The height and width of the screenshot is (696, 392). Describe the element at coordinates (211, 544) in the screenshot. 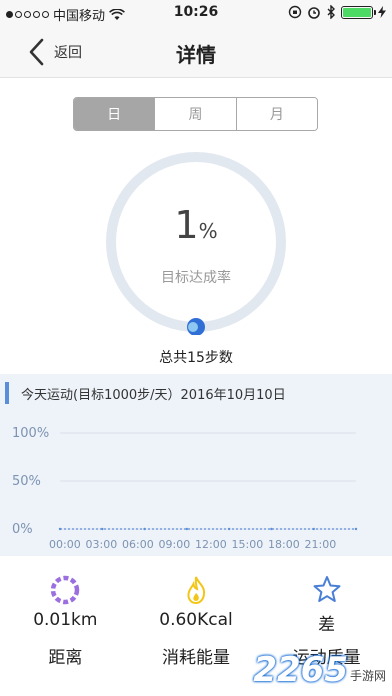

I see `x-tick-label: 12:00` at that location.